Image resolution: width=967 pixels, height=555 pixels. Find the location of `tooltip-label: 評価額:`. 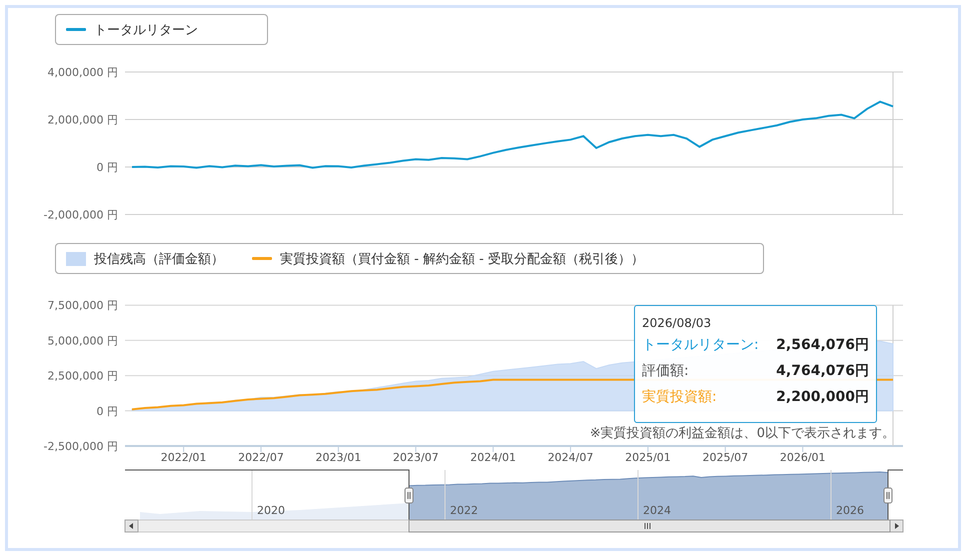

tooltip-label: 評価額: is located at coordinates (665, 371).